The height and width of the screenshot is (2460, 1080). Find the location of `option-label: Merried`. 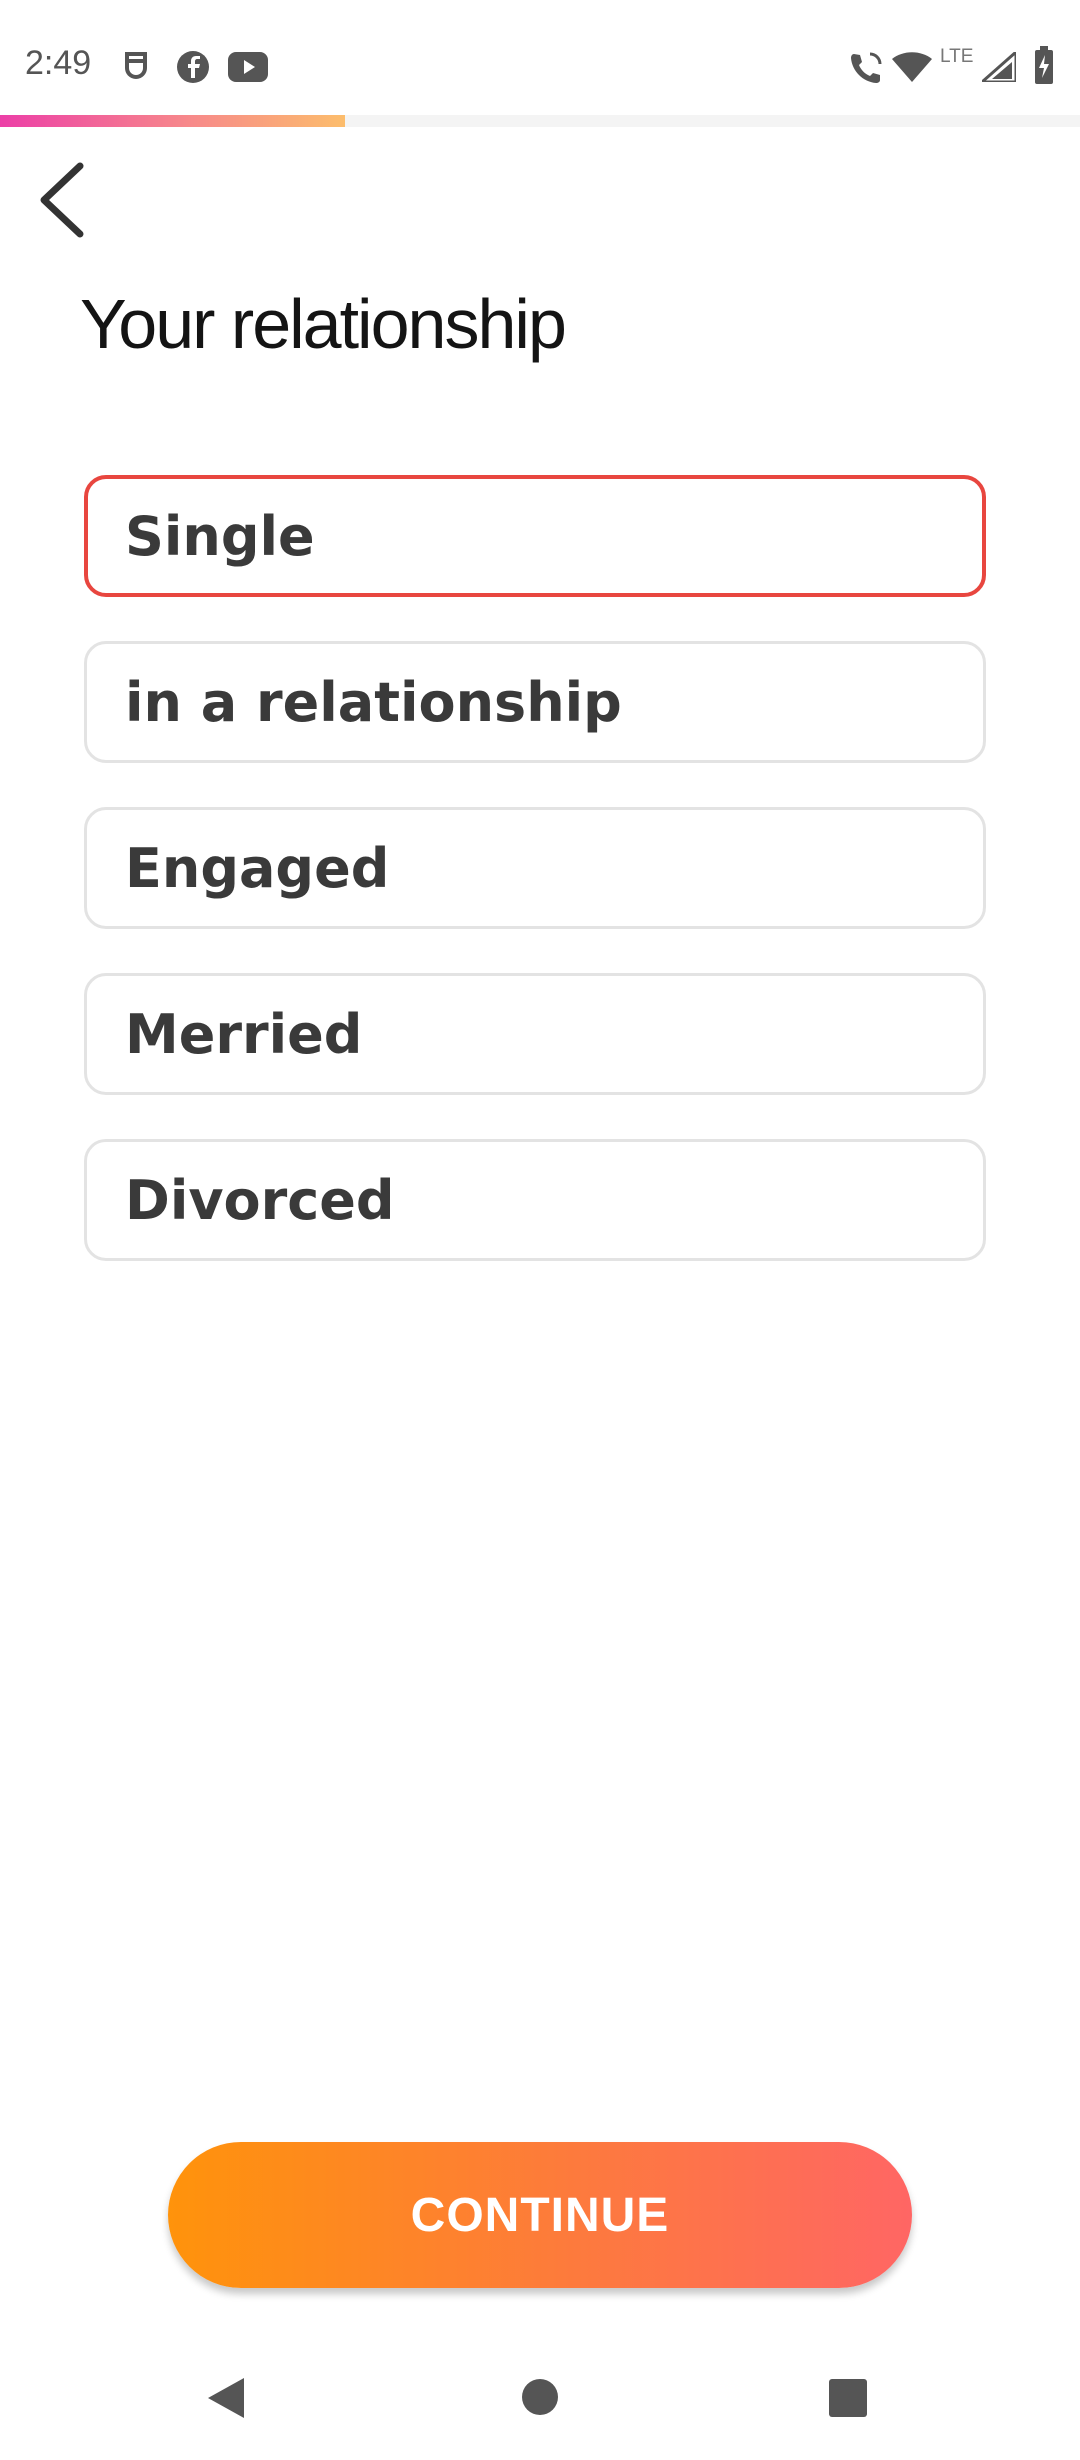

option-label: Merried is located at coordinates (244, 1034).